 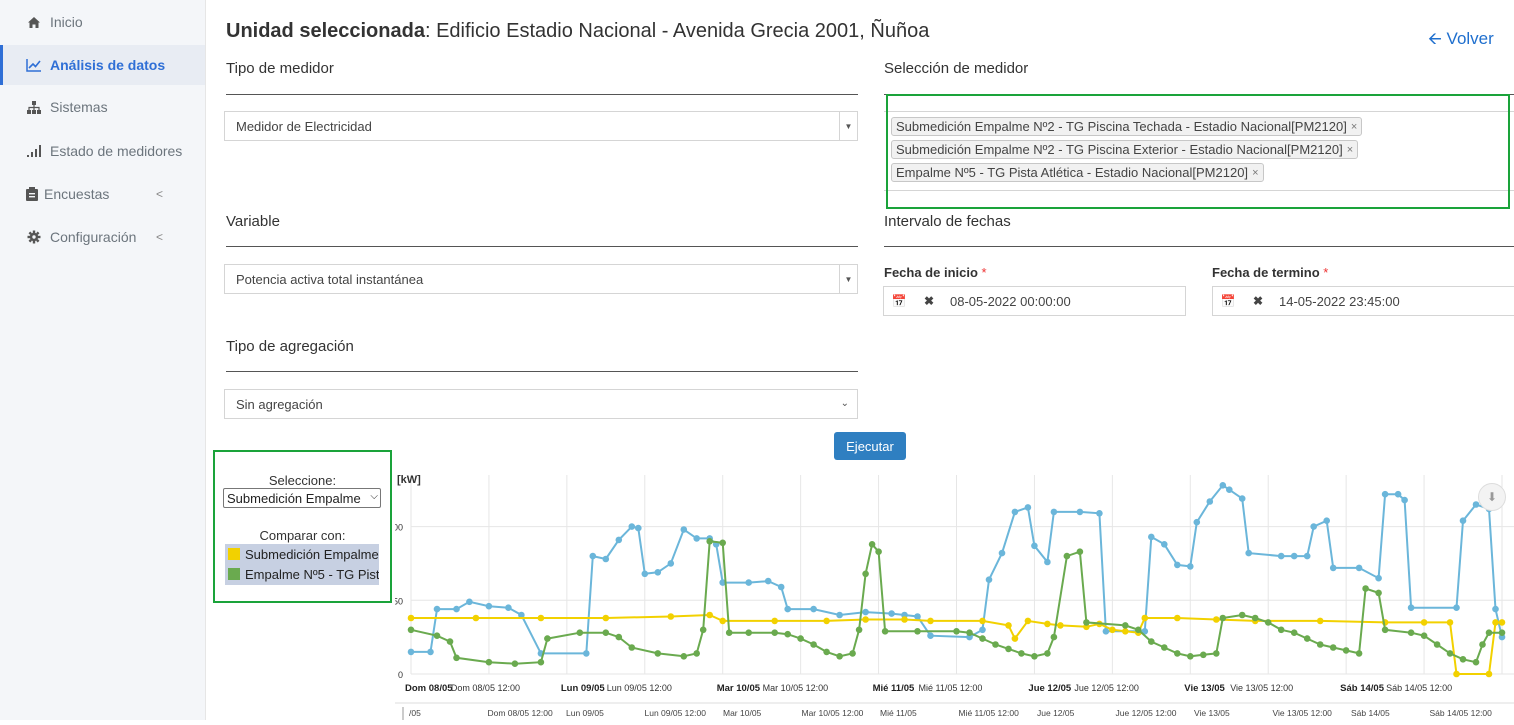 I want to click on navigator-label: Mar 10/05, so click(x=742, y=713).